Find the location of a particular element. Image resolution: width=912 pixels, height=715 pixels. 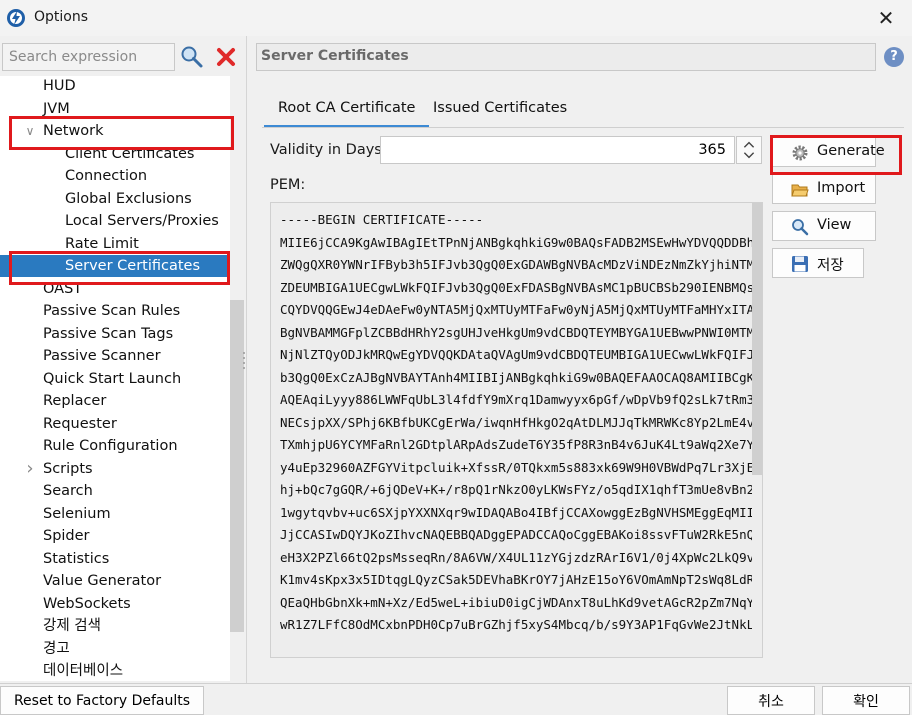

chevron-up-icon is located at coordinates (749, 144).